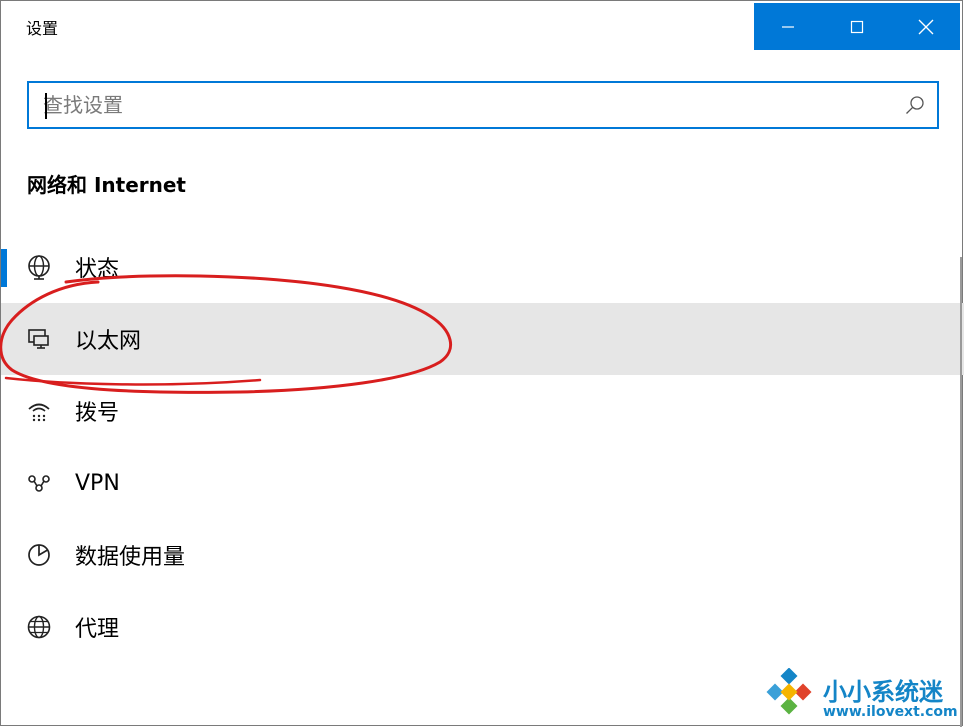  I want to click on nav-label-data-usage: 数据使用量, so click(130, 557).